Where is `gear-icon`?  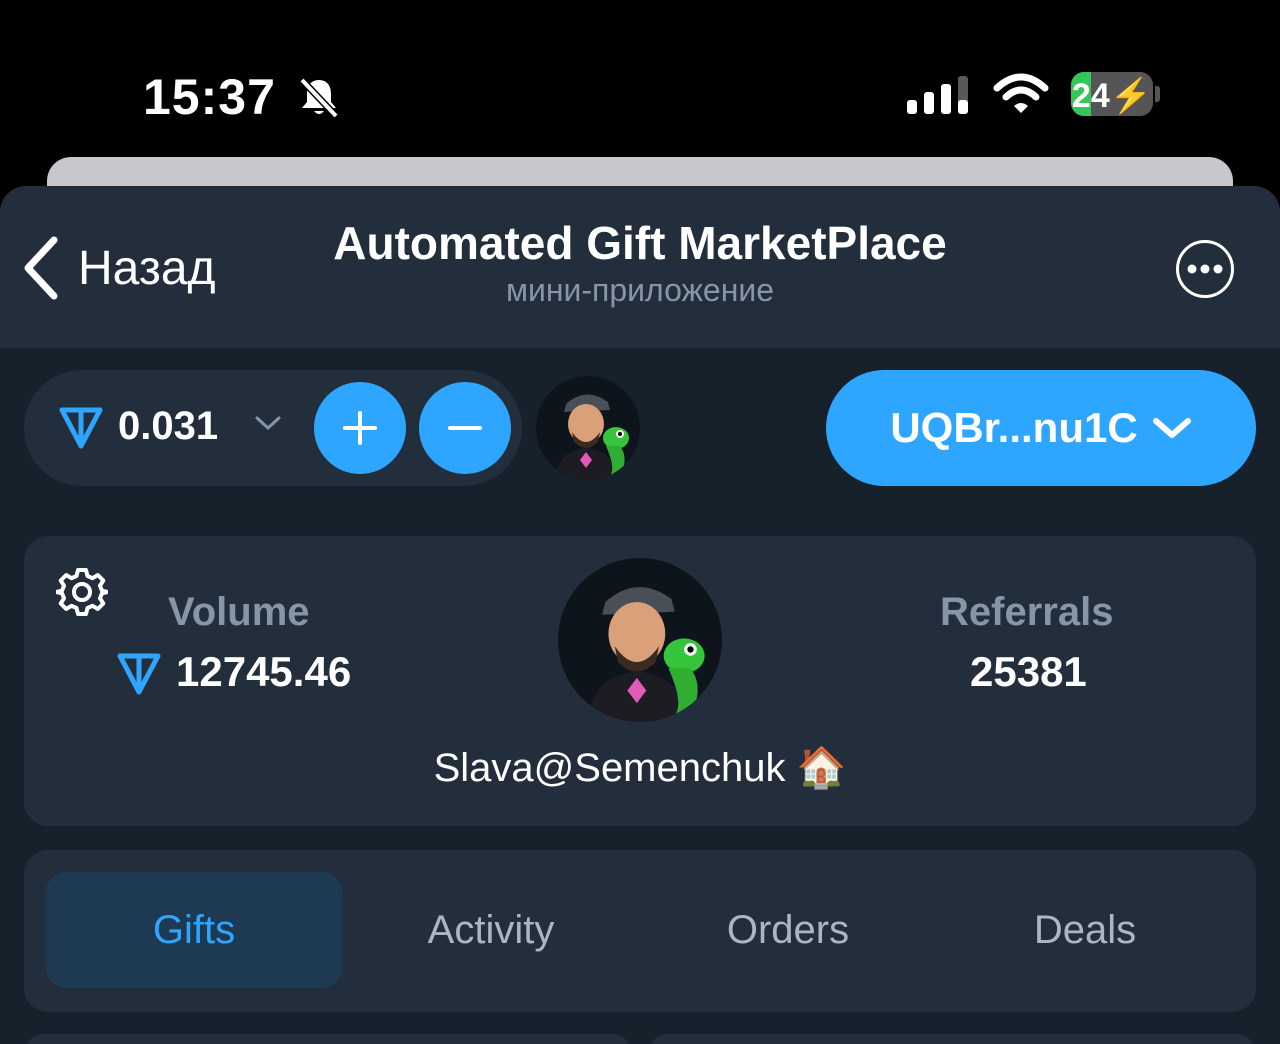 gear-icon is located at coordinates (82, 594).